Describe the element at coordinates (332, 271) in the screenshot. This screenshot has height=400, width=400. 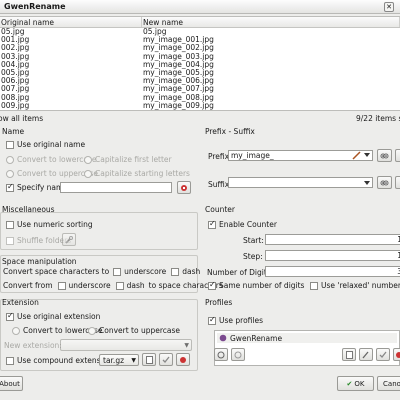
I see `digits-spinbox: 3` at that location.